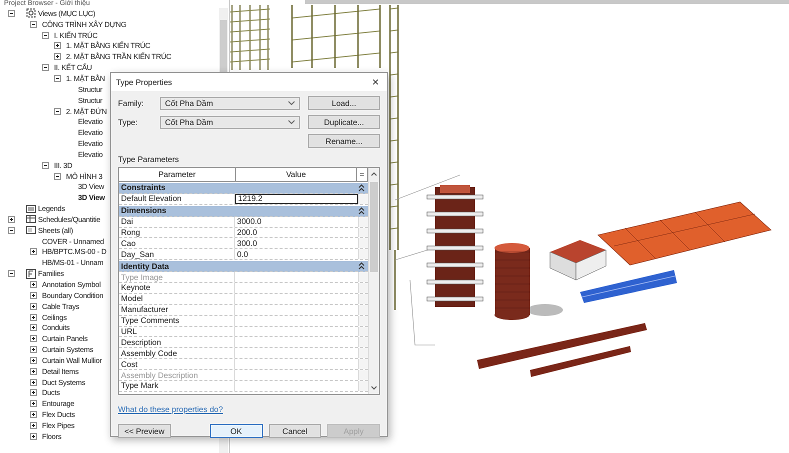  I want to click on group-header: Constraints, so click(243, 188).